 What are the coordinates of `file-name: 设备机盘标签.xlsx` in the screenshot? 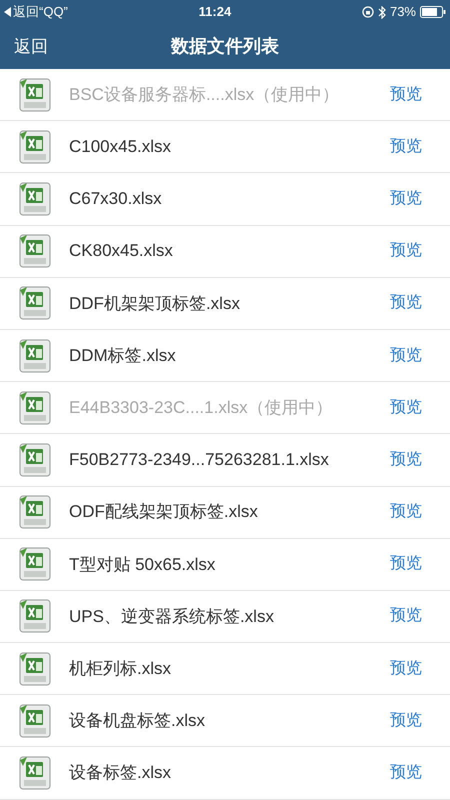 It's located at (229, 721).